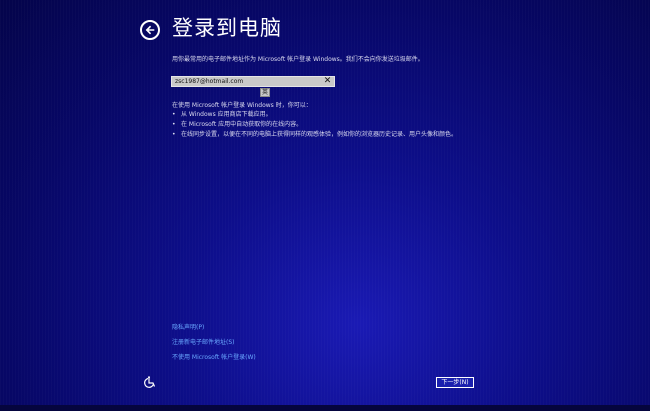 This screenshot has width=650, height=411. What do you see at coordinates (327, 81) in the screenshot?
I see `clear-input-button: ✕` at bounding box center [327, 81].